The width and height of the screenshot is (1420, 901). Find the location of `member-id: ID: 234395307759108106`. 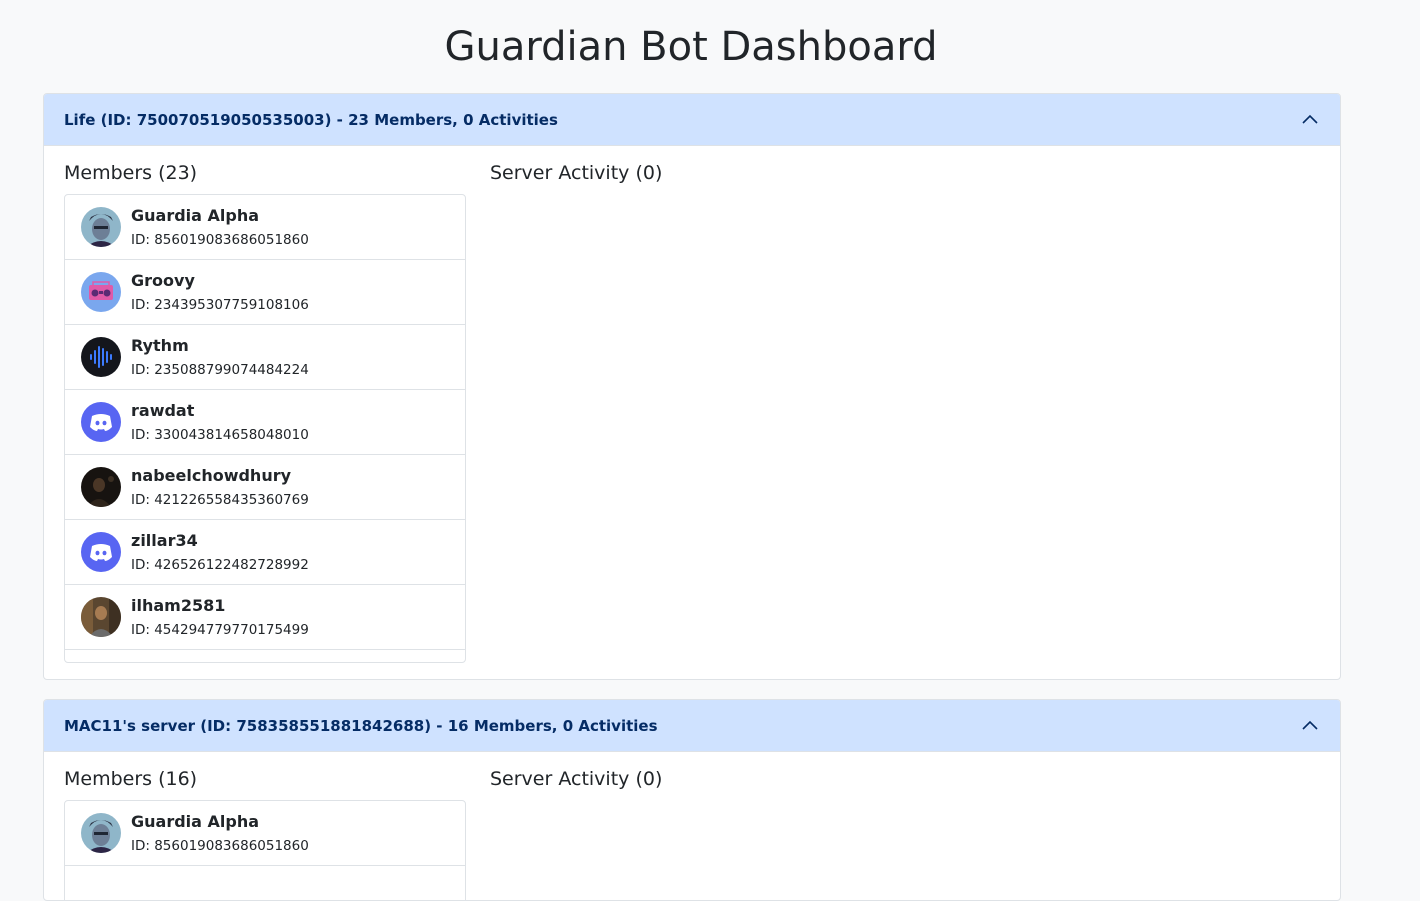

member-id: ID: 234395307759108106 is located at coordinates (220, 304).